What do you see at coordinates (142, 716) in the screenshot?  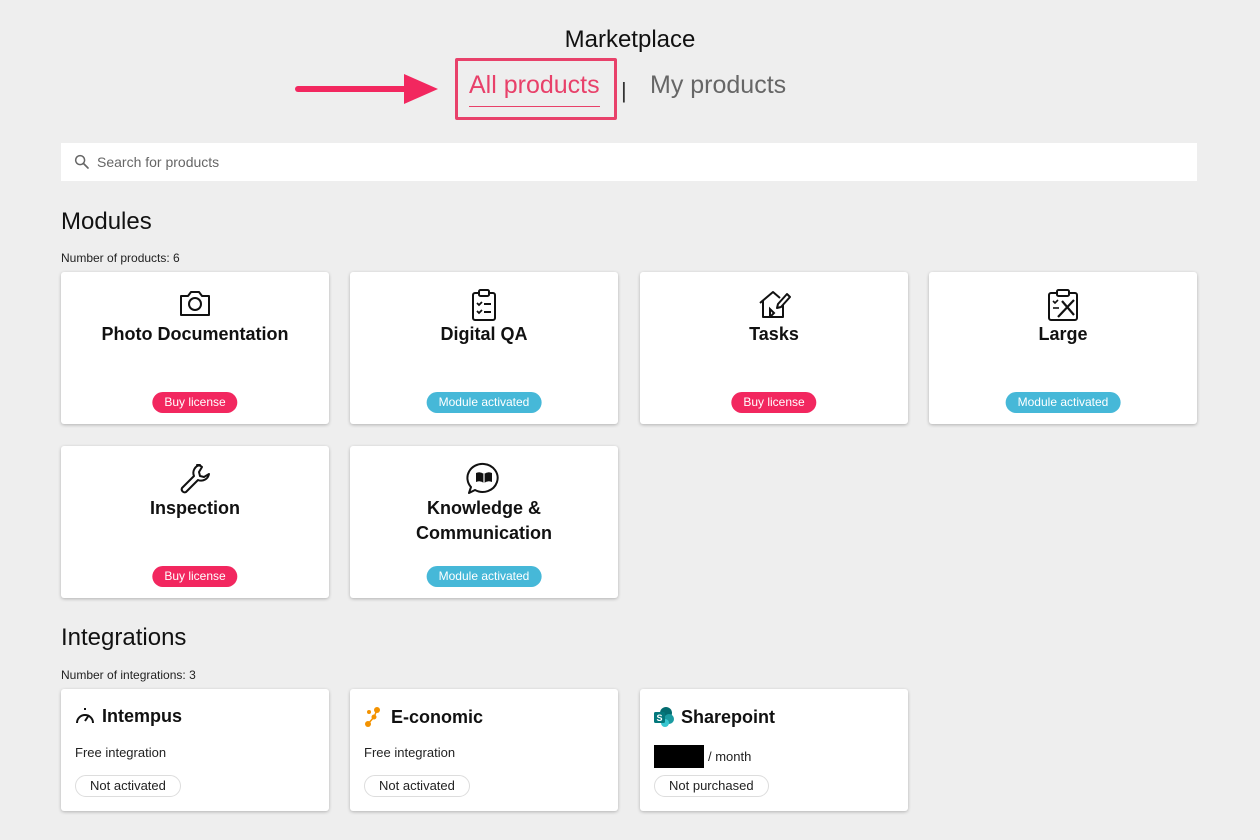 I see `integration-name: Intempus` at bounding box center [142, 716].